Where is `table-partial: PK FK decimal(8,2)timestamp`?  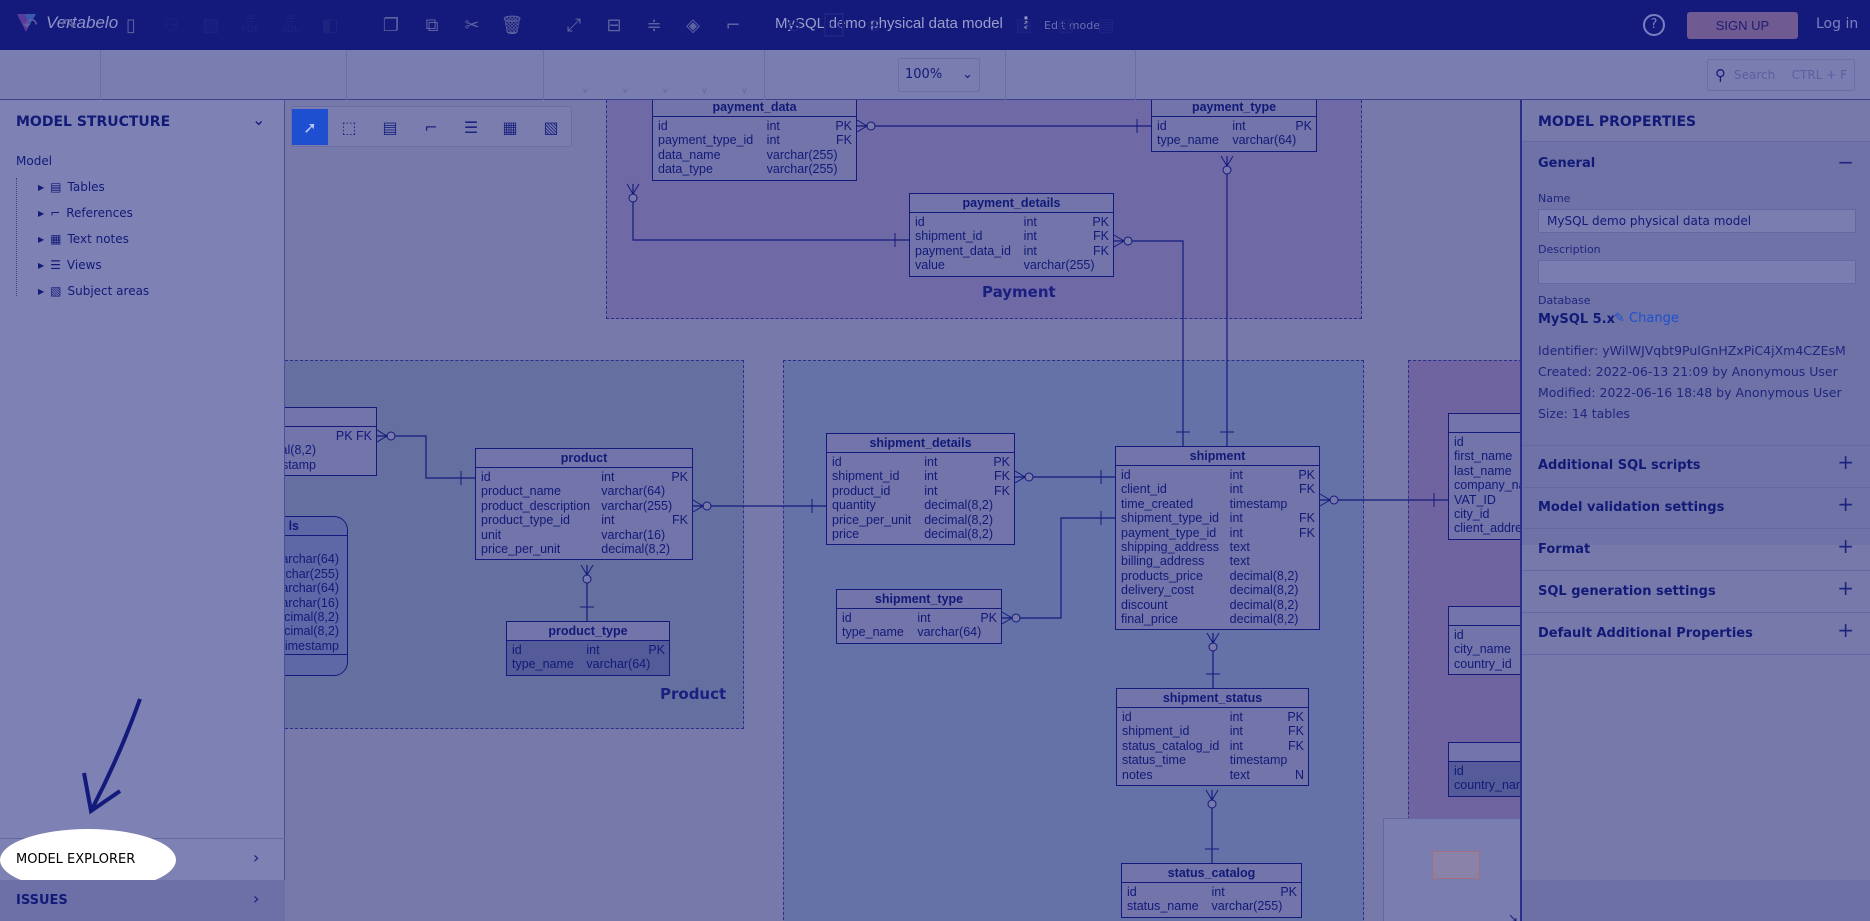 table-partial: PK FK decimal(8,2)timestamp is located at coordinates (331, 442).